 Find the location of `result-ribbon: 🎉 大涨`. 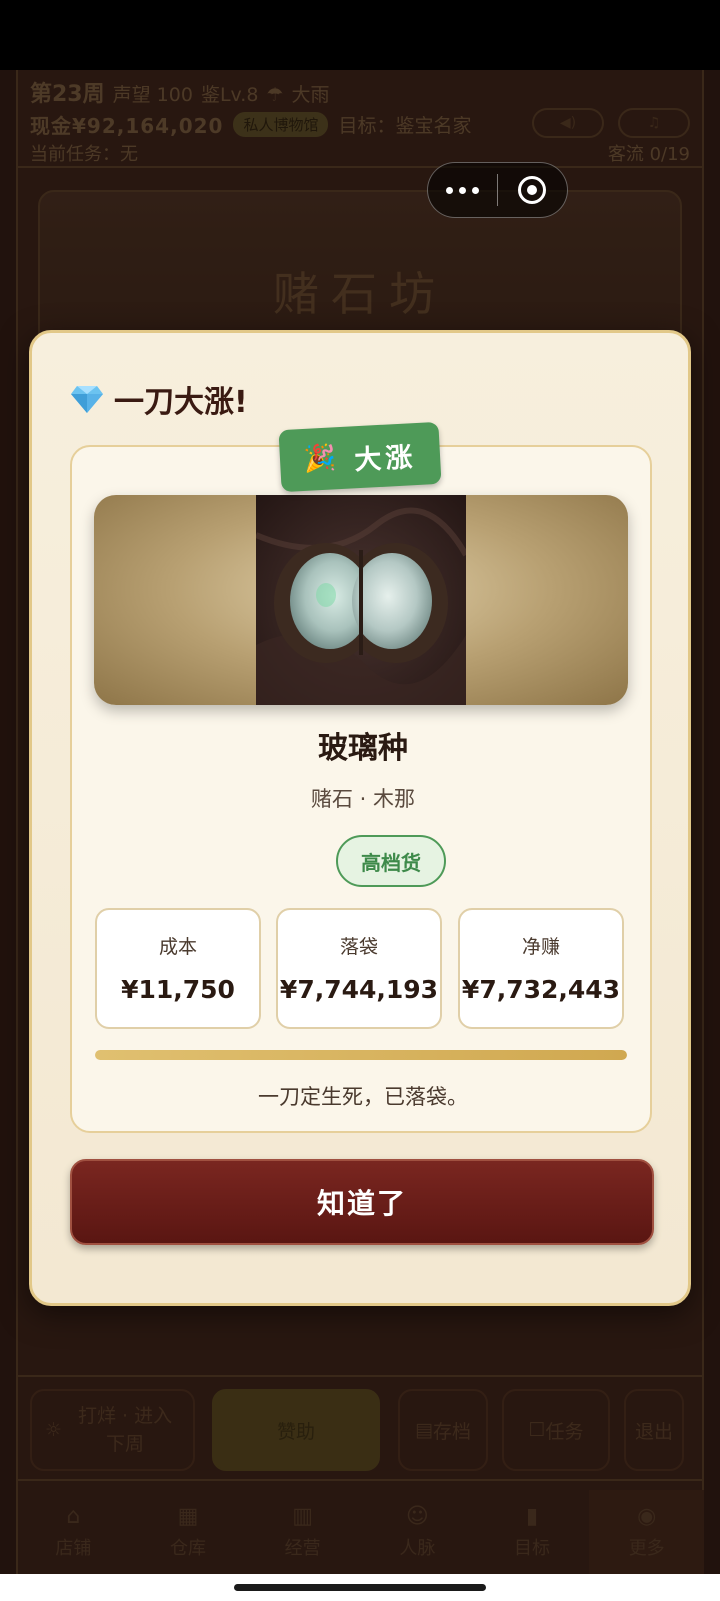

result-ribbon: 🎉 大涨 is located at coordinates (360, 457).